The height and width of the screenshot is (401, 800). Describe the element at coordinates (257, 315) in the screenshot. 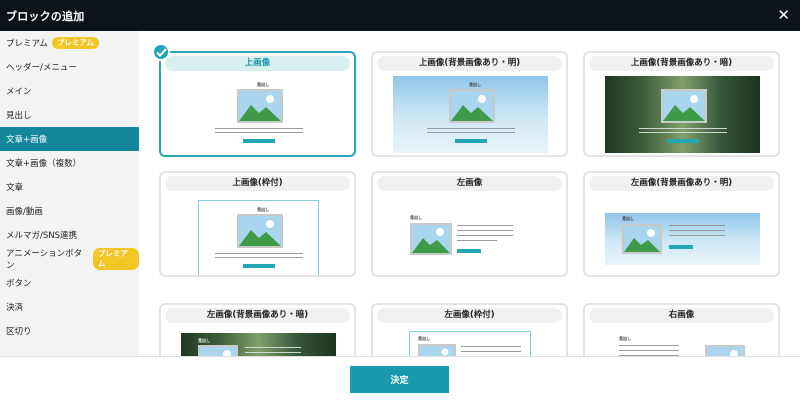

I see `card-label: 左画像(背景画像あり・暗)` at that location.